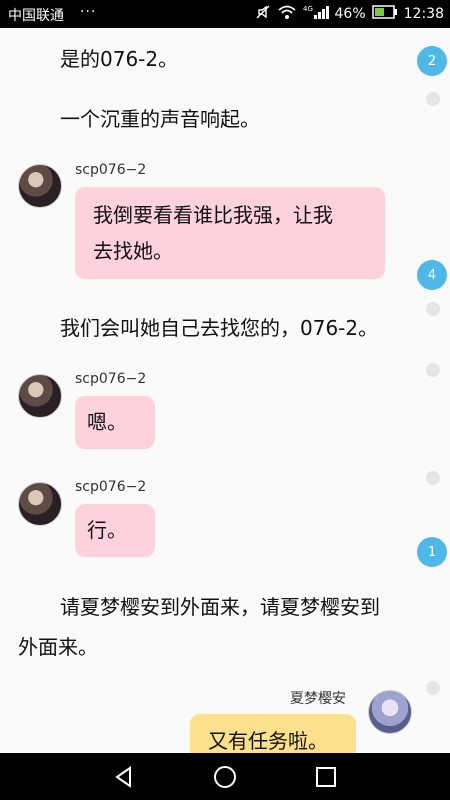 Image resolution: width=450 pixels, height=800 pixels. Describe the element at coordinates (220, 607) in the screenshot. I see `narration-4: 请夏梦樱安到外面来，请夏梦樱安到` at that location.